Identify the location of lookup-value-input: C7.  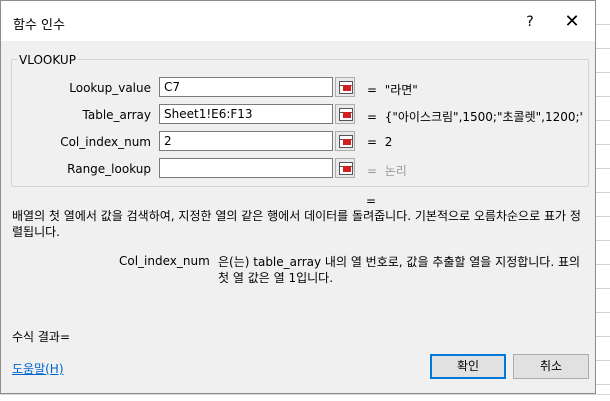
(246, 87).